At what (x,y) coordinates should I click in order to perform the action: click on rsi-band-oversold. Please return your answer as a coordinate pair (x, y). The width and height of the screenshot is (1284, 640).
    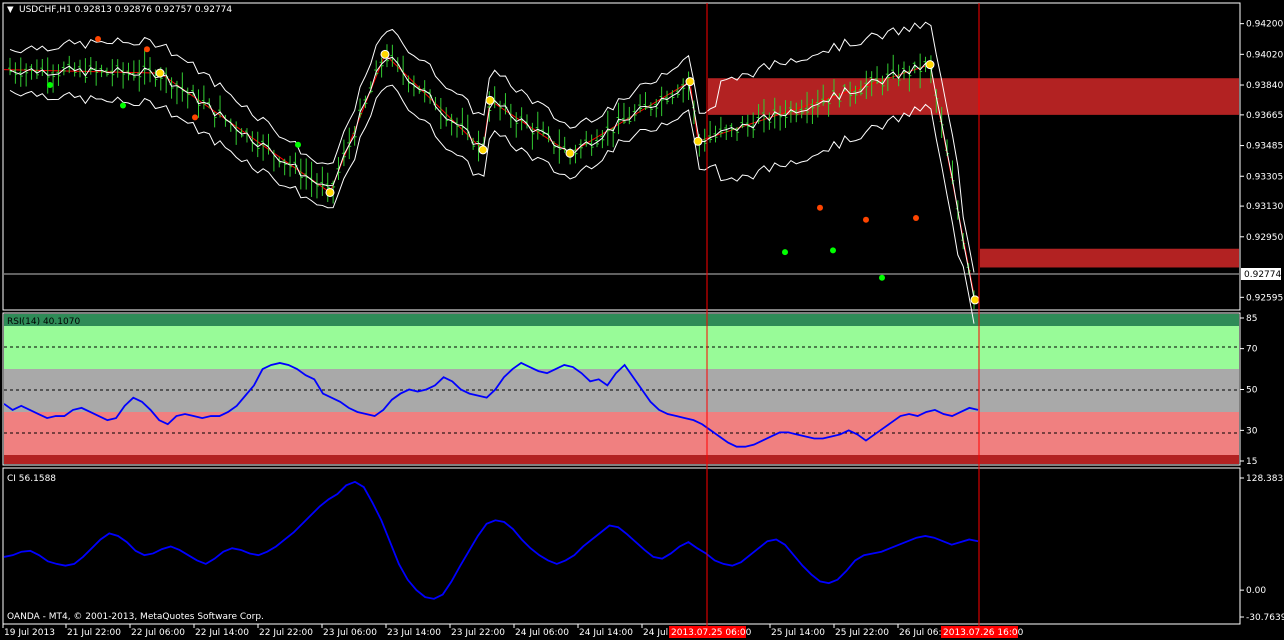
    Looking at the image, I should click on (621, 433).